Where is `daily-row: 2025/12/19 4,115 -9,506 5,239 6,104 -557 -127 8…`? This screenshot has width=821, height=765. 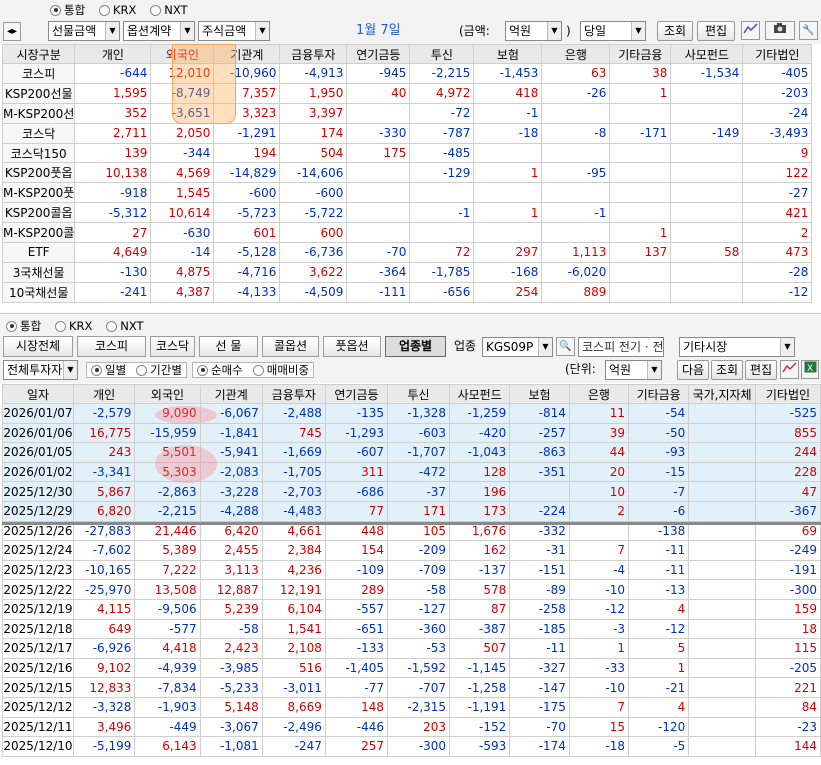 daily-row: 2025/12/19 4,115 -9,506 5,239 6,104 -557 -127 8… is located at coordinates (411, 609).